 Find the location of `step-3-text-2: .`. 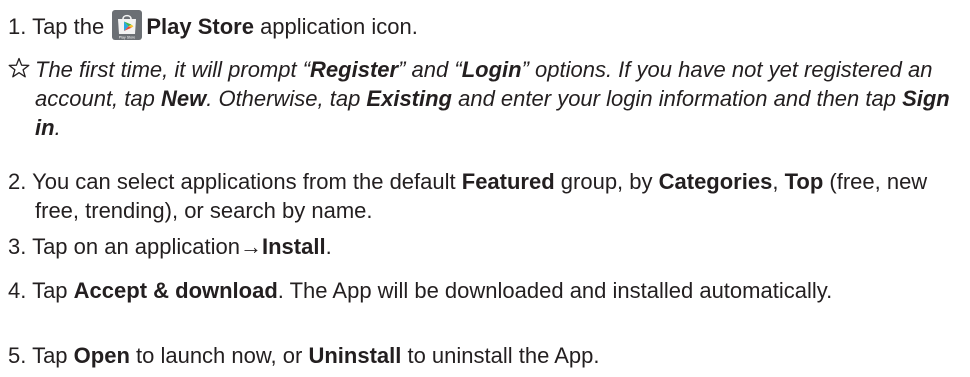

step-3-text-2: . is located at coordinates (328, 246).